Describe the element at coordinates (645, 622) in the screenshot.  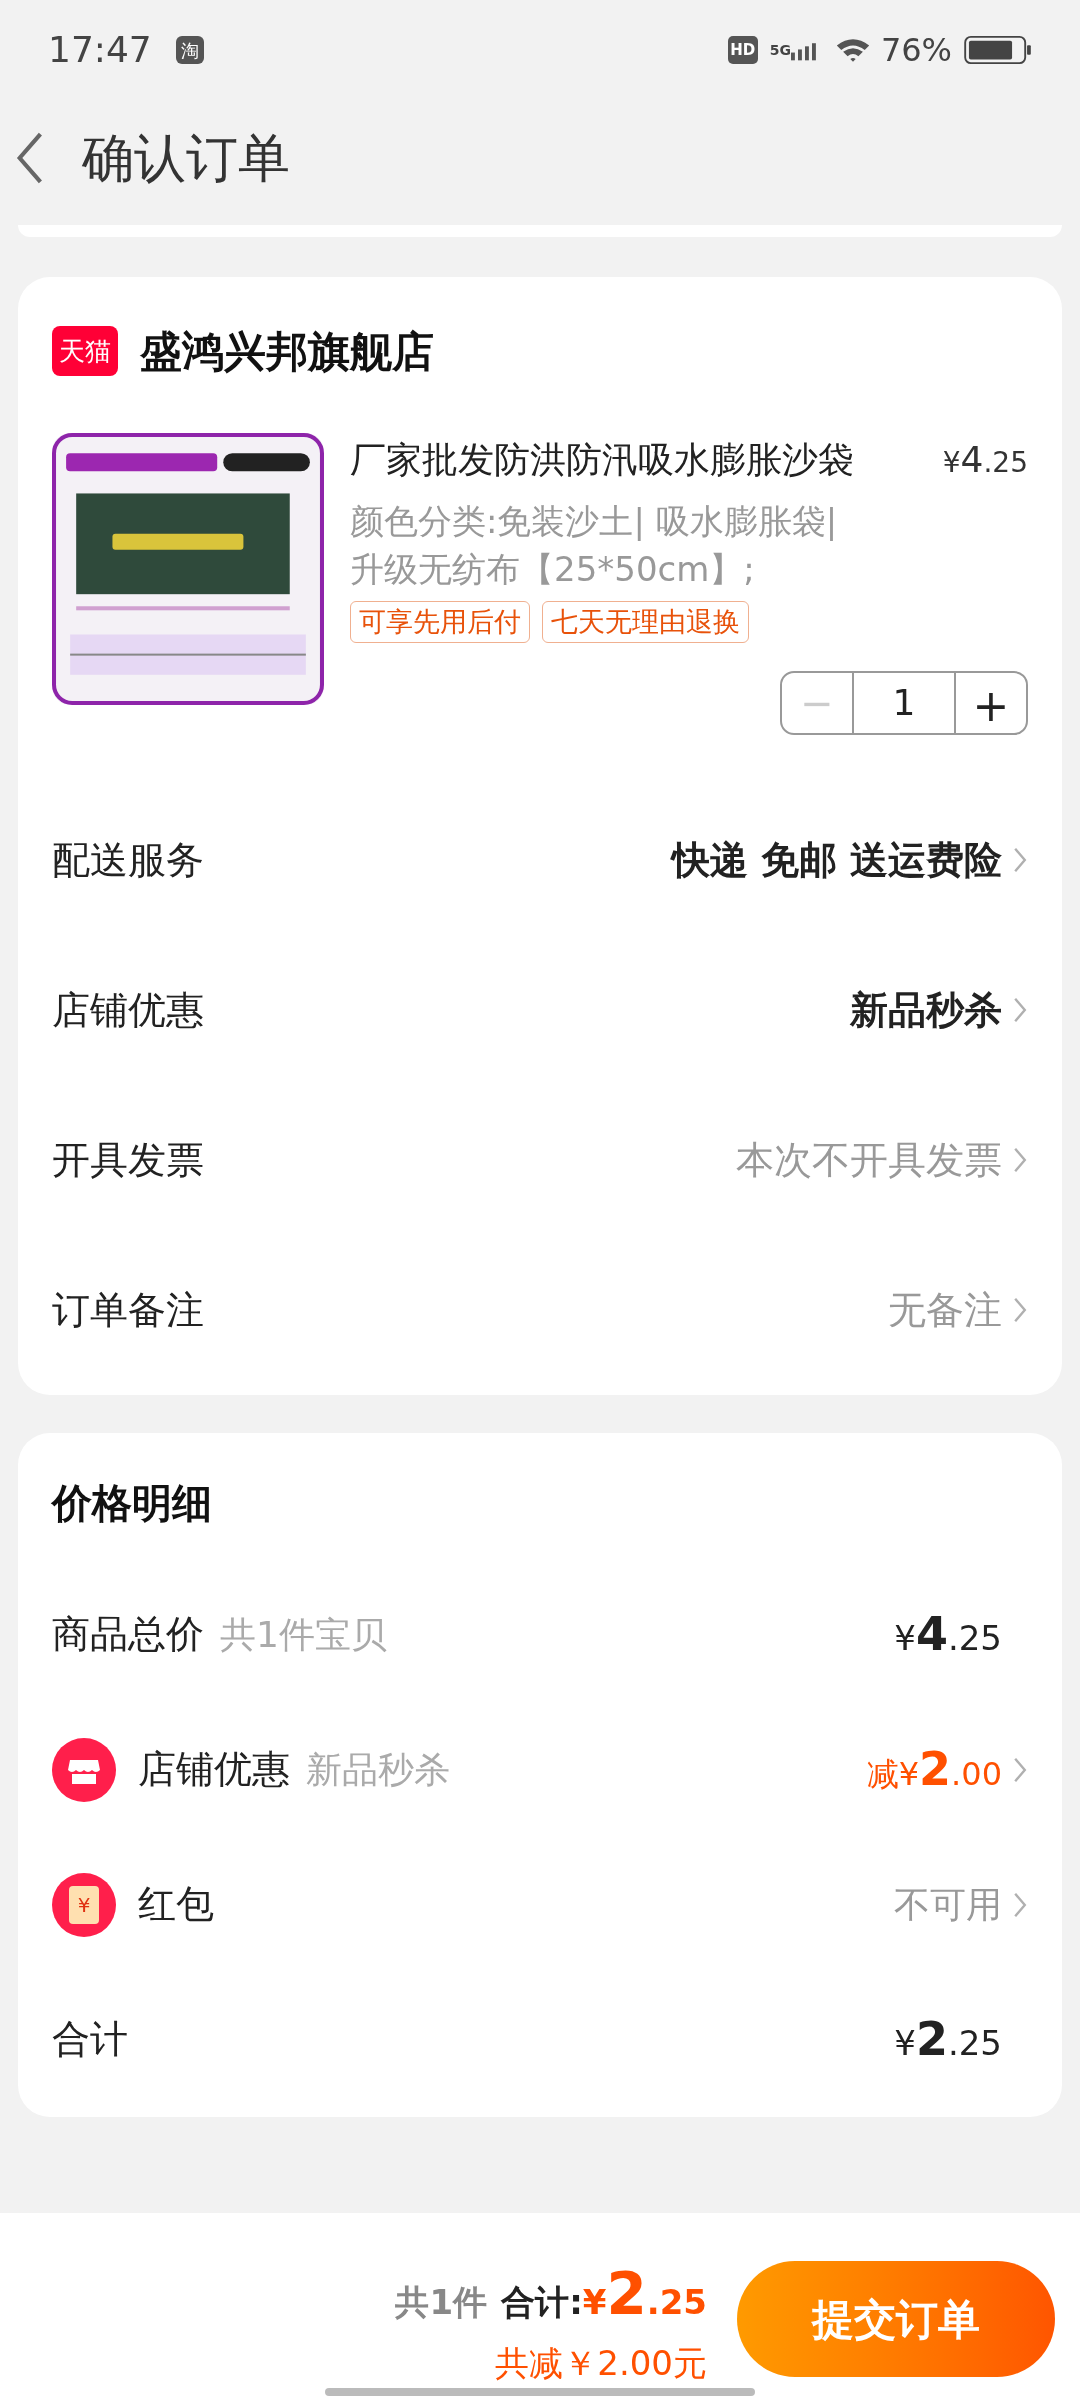
I see `service-tag: 七天无理由退换` at that location.